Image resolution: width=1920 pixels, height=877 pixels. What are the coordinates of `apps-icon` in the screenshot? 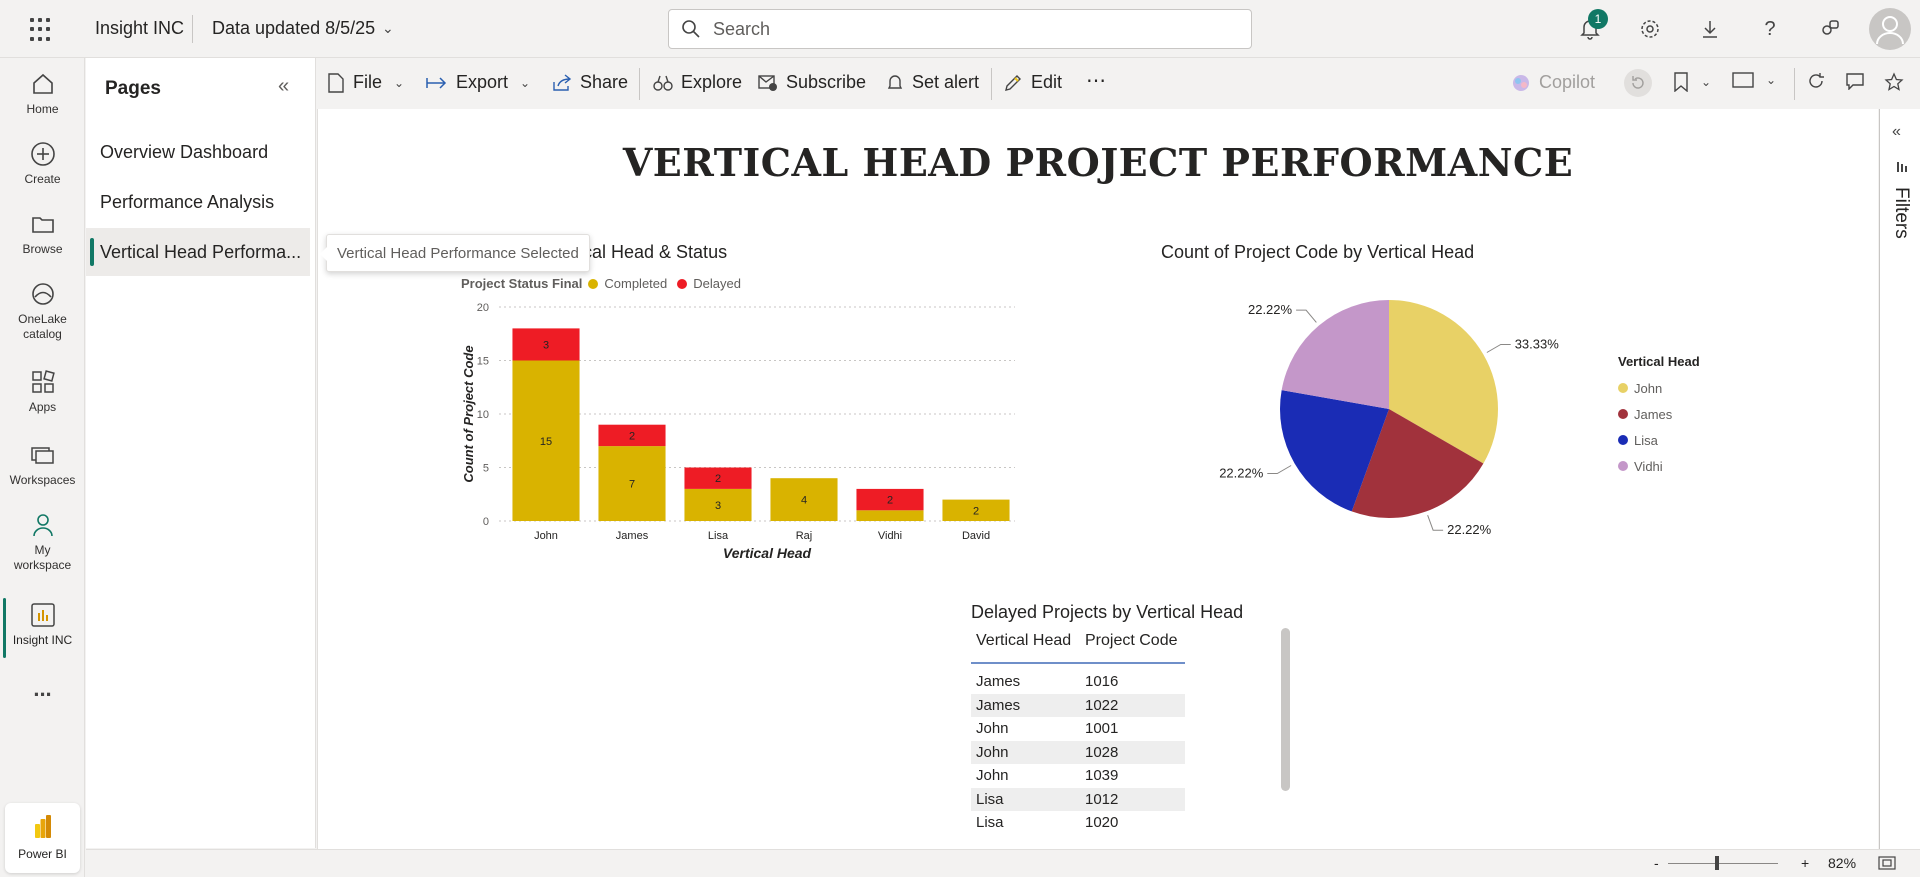 It's located at (43, 381).